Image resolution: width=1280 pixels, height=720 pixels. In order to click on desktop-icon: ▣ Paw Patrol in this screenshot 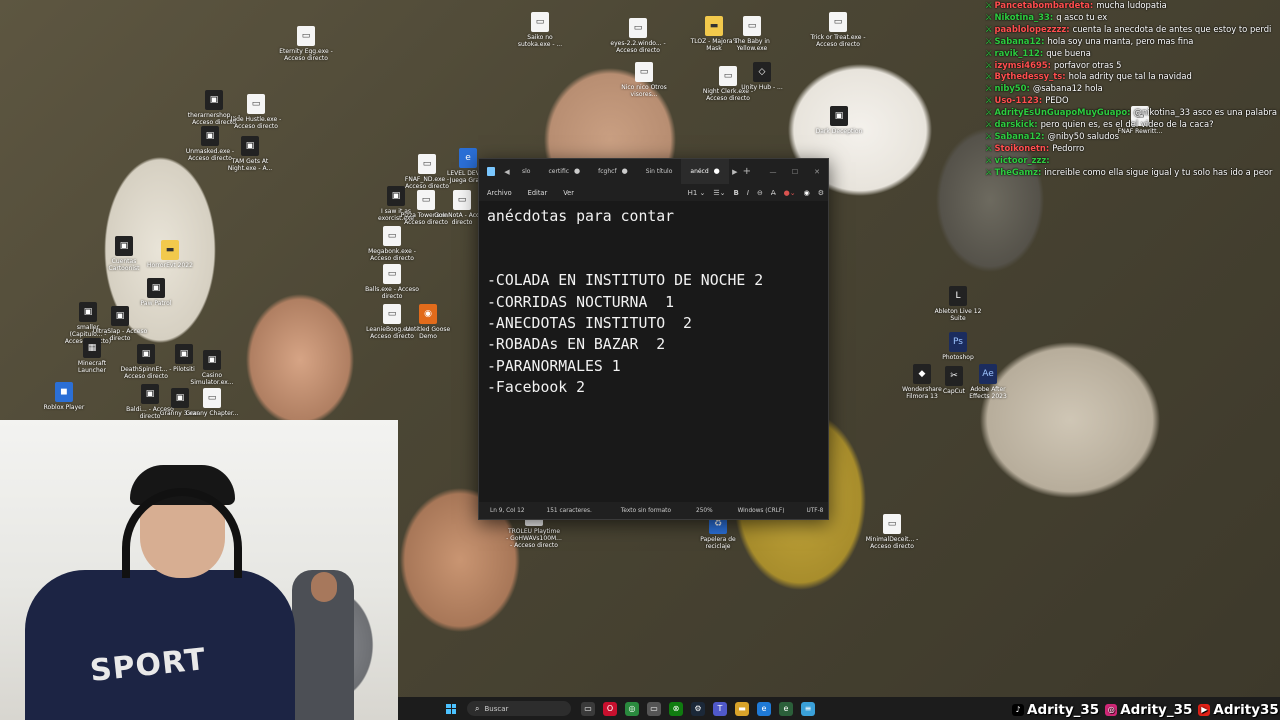, I will do `click(156, 292)`.